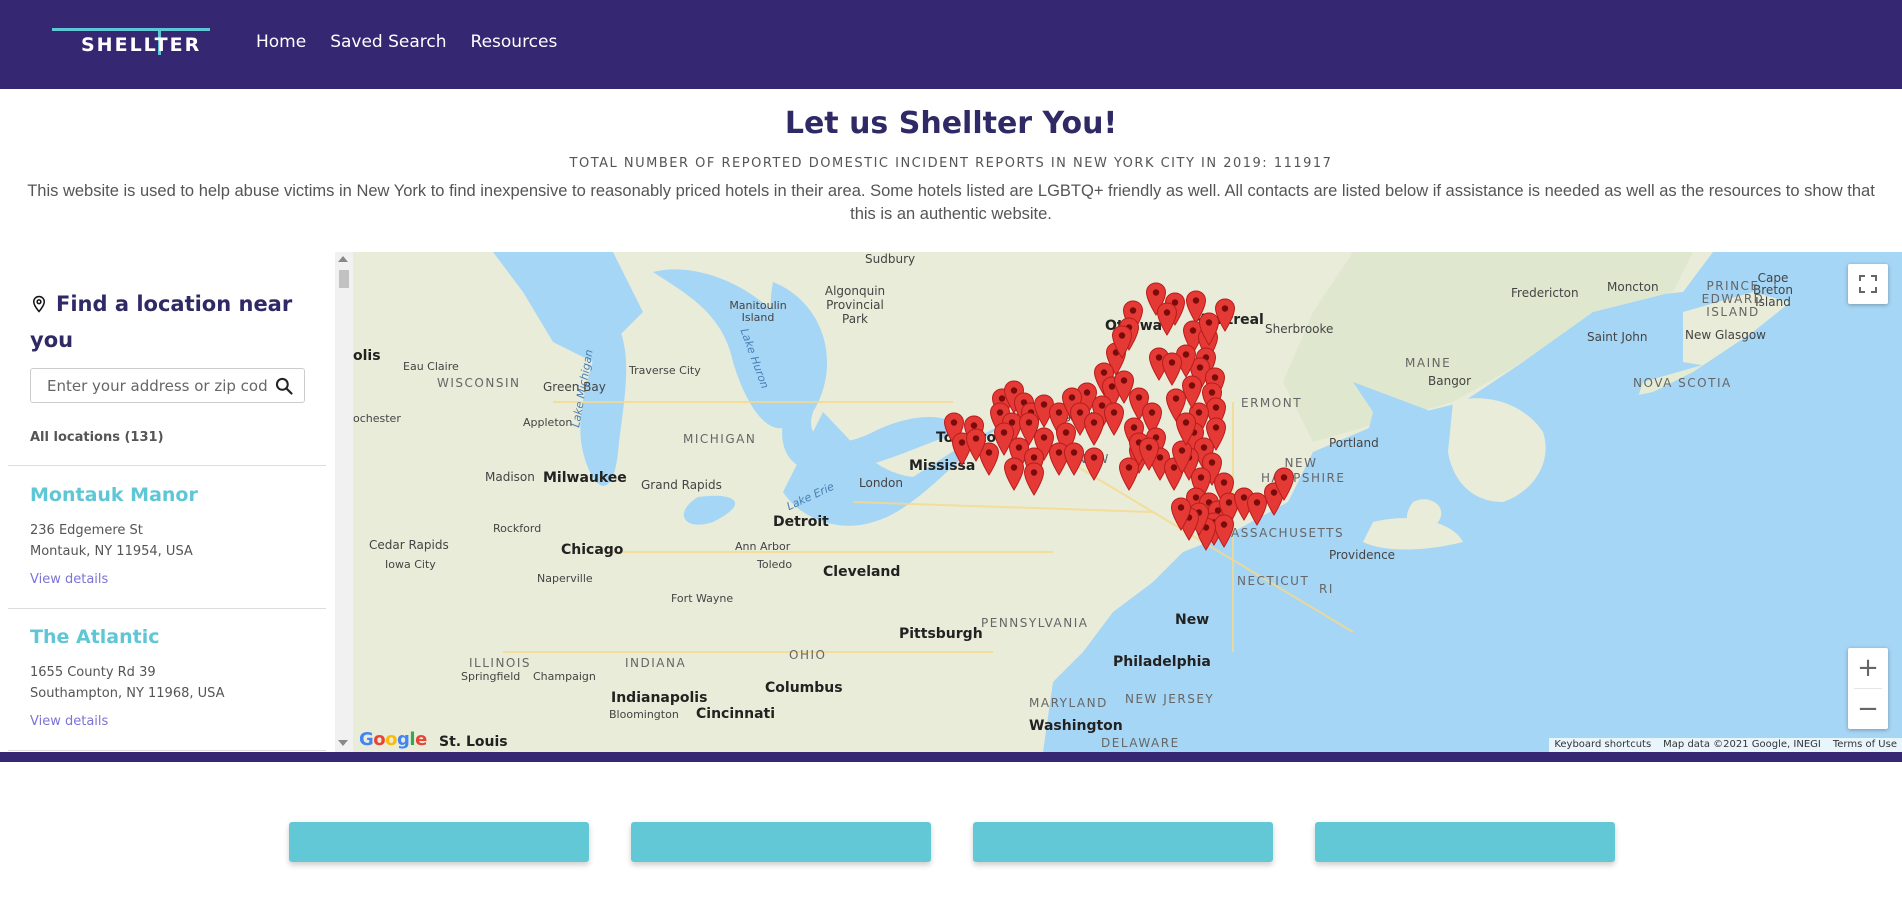  Describe the element at coordinates (175, 495) in the screenshot. I see `location-name: Montauk Manor` at that location.